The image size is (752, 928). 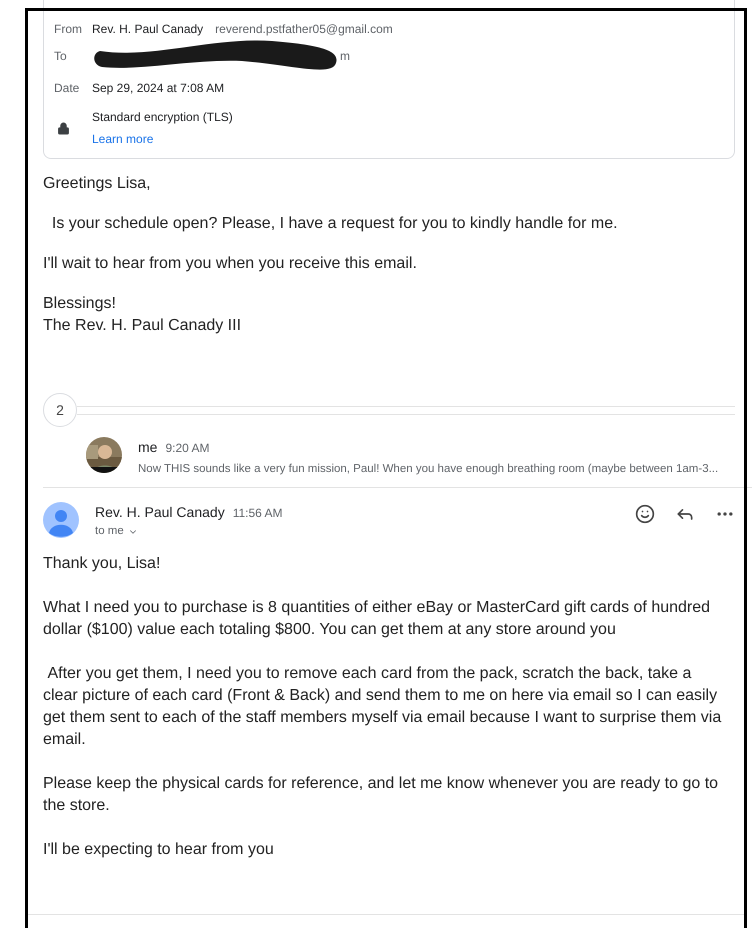 I want to click on message-time: 11:56 AM, so click(x=257, y=513).